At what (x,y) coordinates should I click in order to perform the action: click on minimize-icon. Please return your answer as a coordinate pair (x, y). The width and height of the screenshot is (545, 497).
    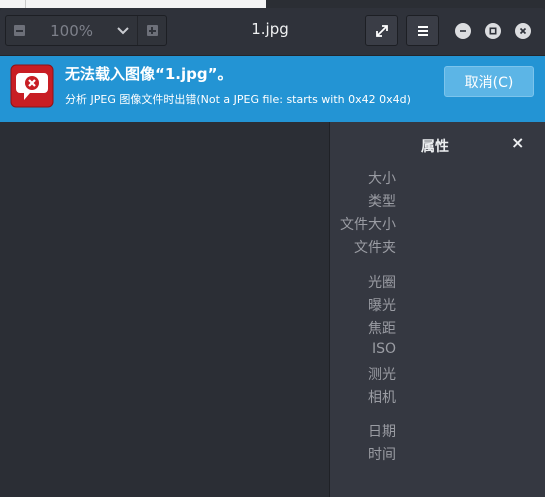
    Looking at the image, I should click on (463, 31).